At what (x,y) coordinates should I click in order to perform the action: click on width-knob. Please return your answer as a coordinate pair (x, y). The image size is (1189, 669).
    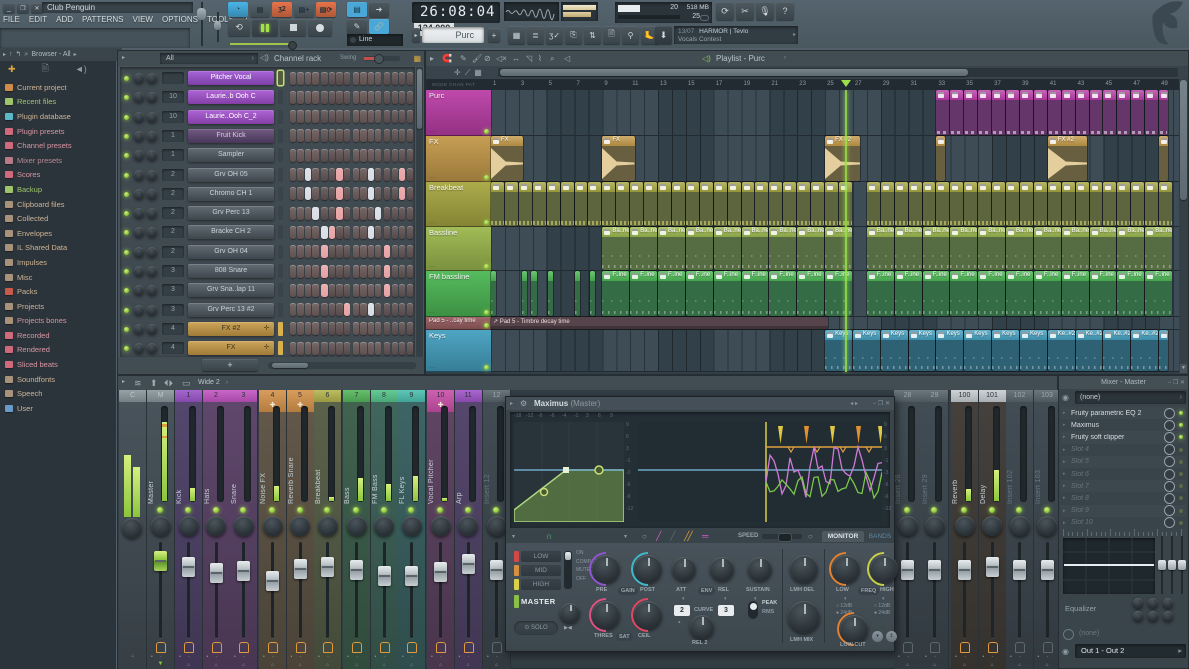
    Looking at the image, I should click on (570, 613).